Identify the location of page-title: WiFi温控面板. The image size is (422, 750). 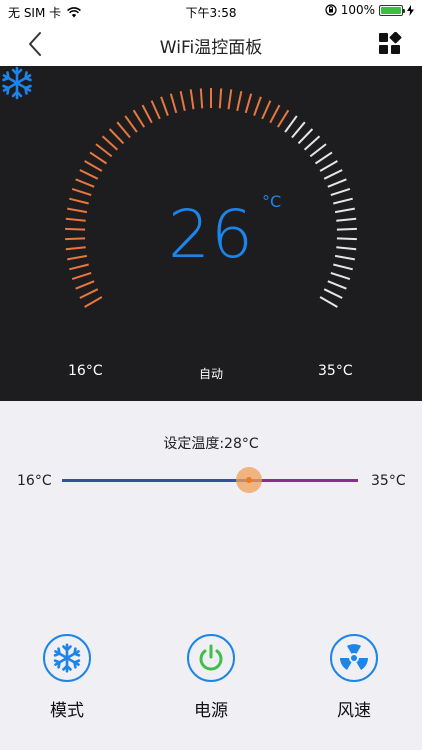
(211, 48).